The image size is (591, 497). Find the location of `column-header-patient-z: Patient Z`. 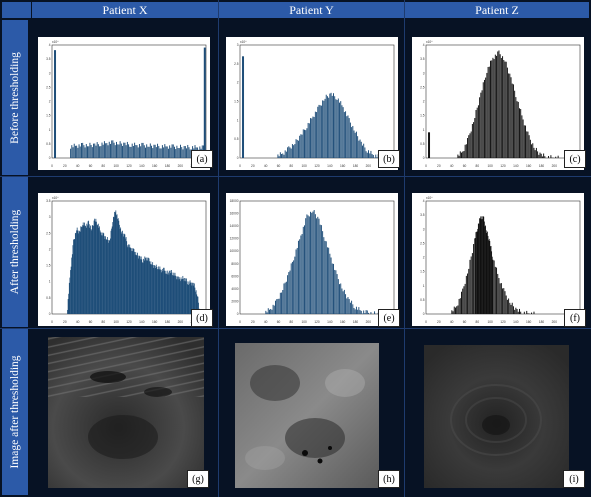

column-header-patient-z: Patient Z is located at coordinates (497, 10).